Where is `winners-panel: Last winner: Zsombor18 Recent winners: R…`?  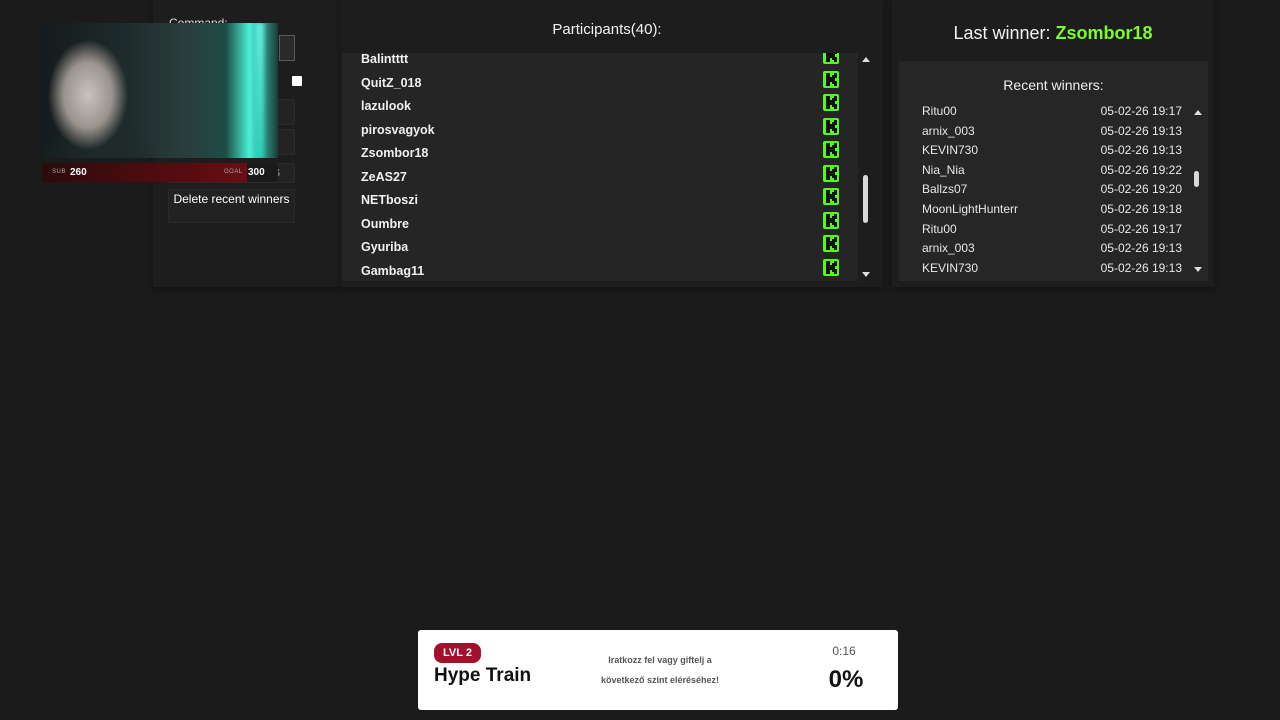
winners-panel: Last winner: Zsombor18 Recent winners: R… is located at coordinates (1053, 143).